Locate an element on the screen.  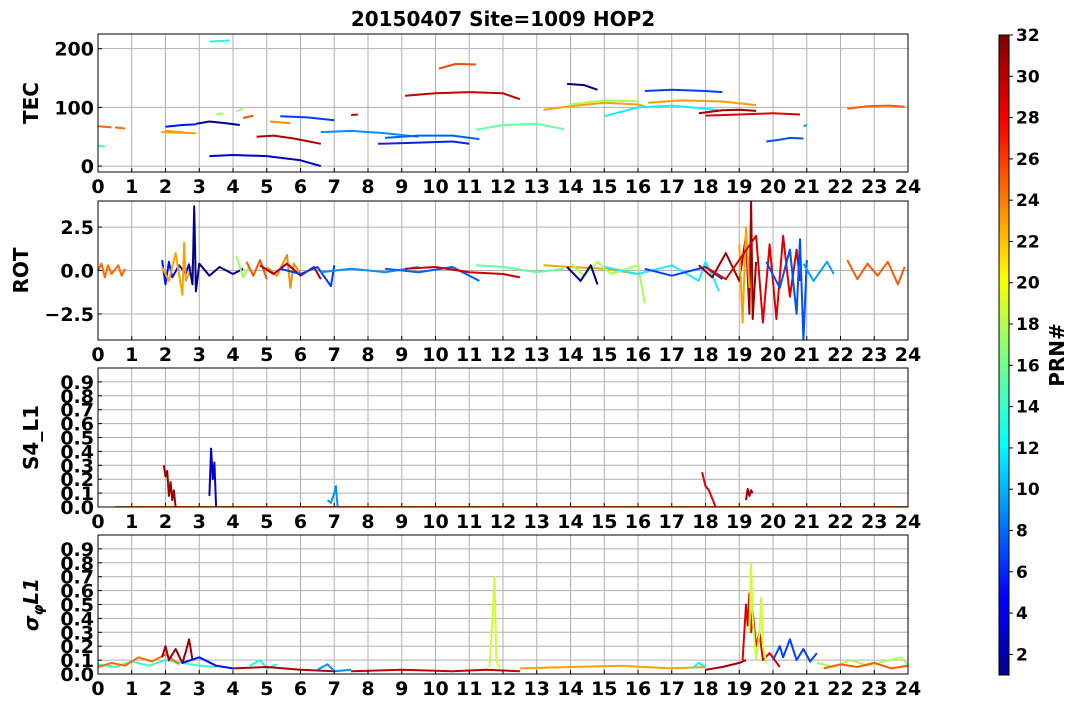
colorbar-tick-label: 20 is located at coordinates (1028, 284).